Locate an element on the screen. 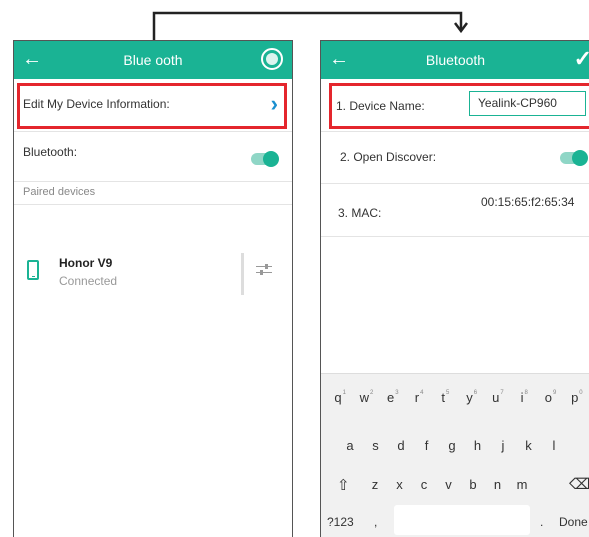  key-l: l is located at coordinates (554, 446).